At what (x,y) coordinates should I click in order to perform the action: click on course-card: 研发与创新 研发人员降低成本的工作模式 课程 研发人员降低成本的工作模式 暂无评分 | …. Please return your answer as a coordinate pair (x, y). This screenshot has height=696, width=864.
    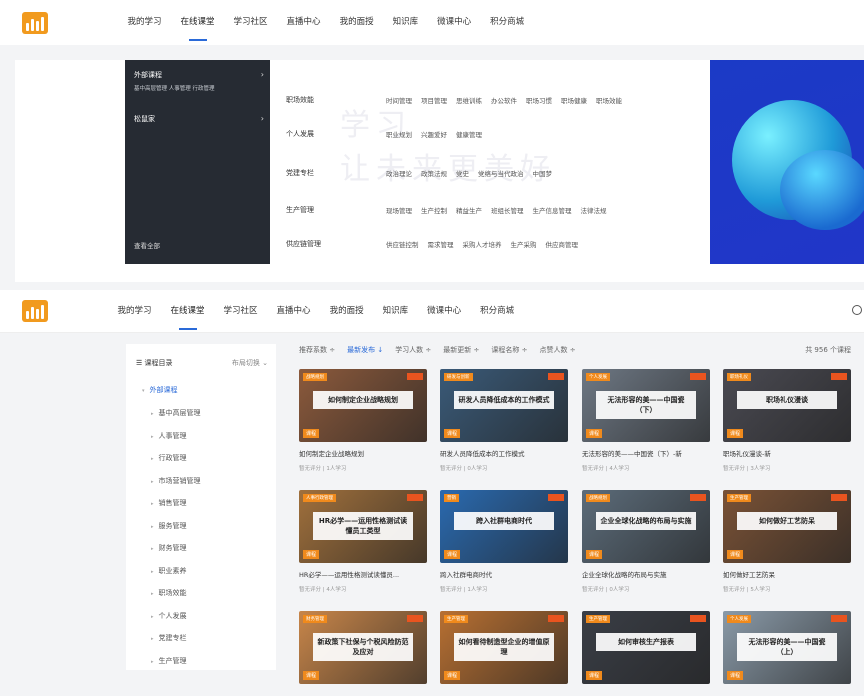
    Looking at the image, I should click on (504, 420).